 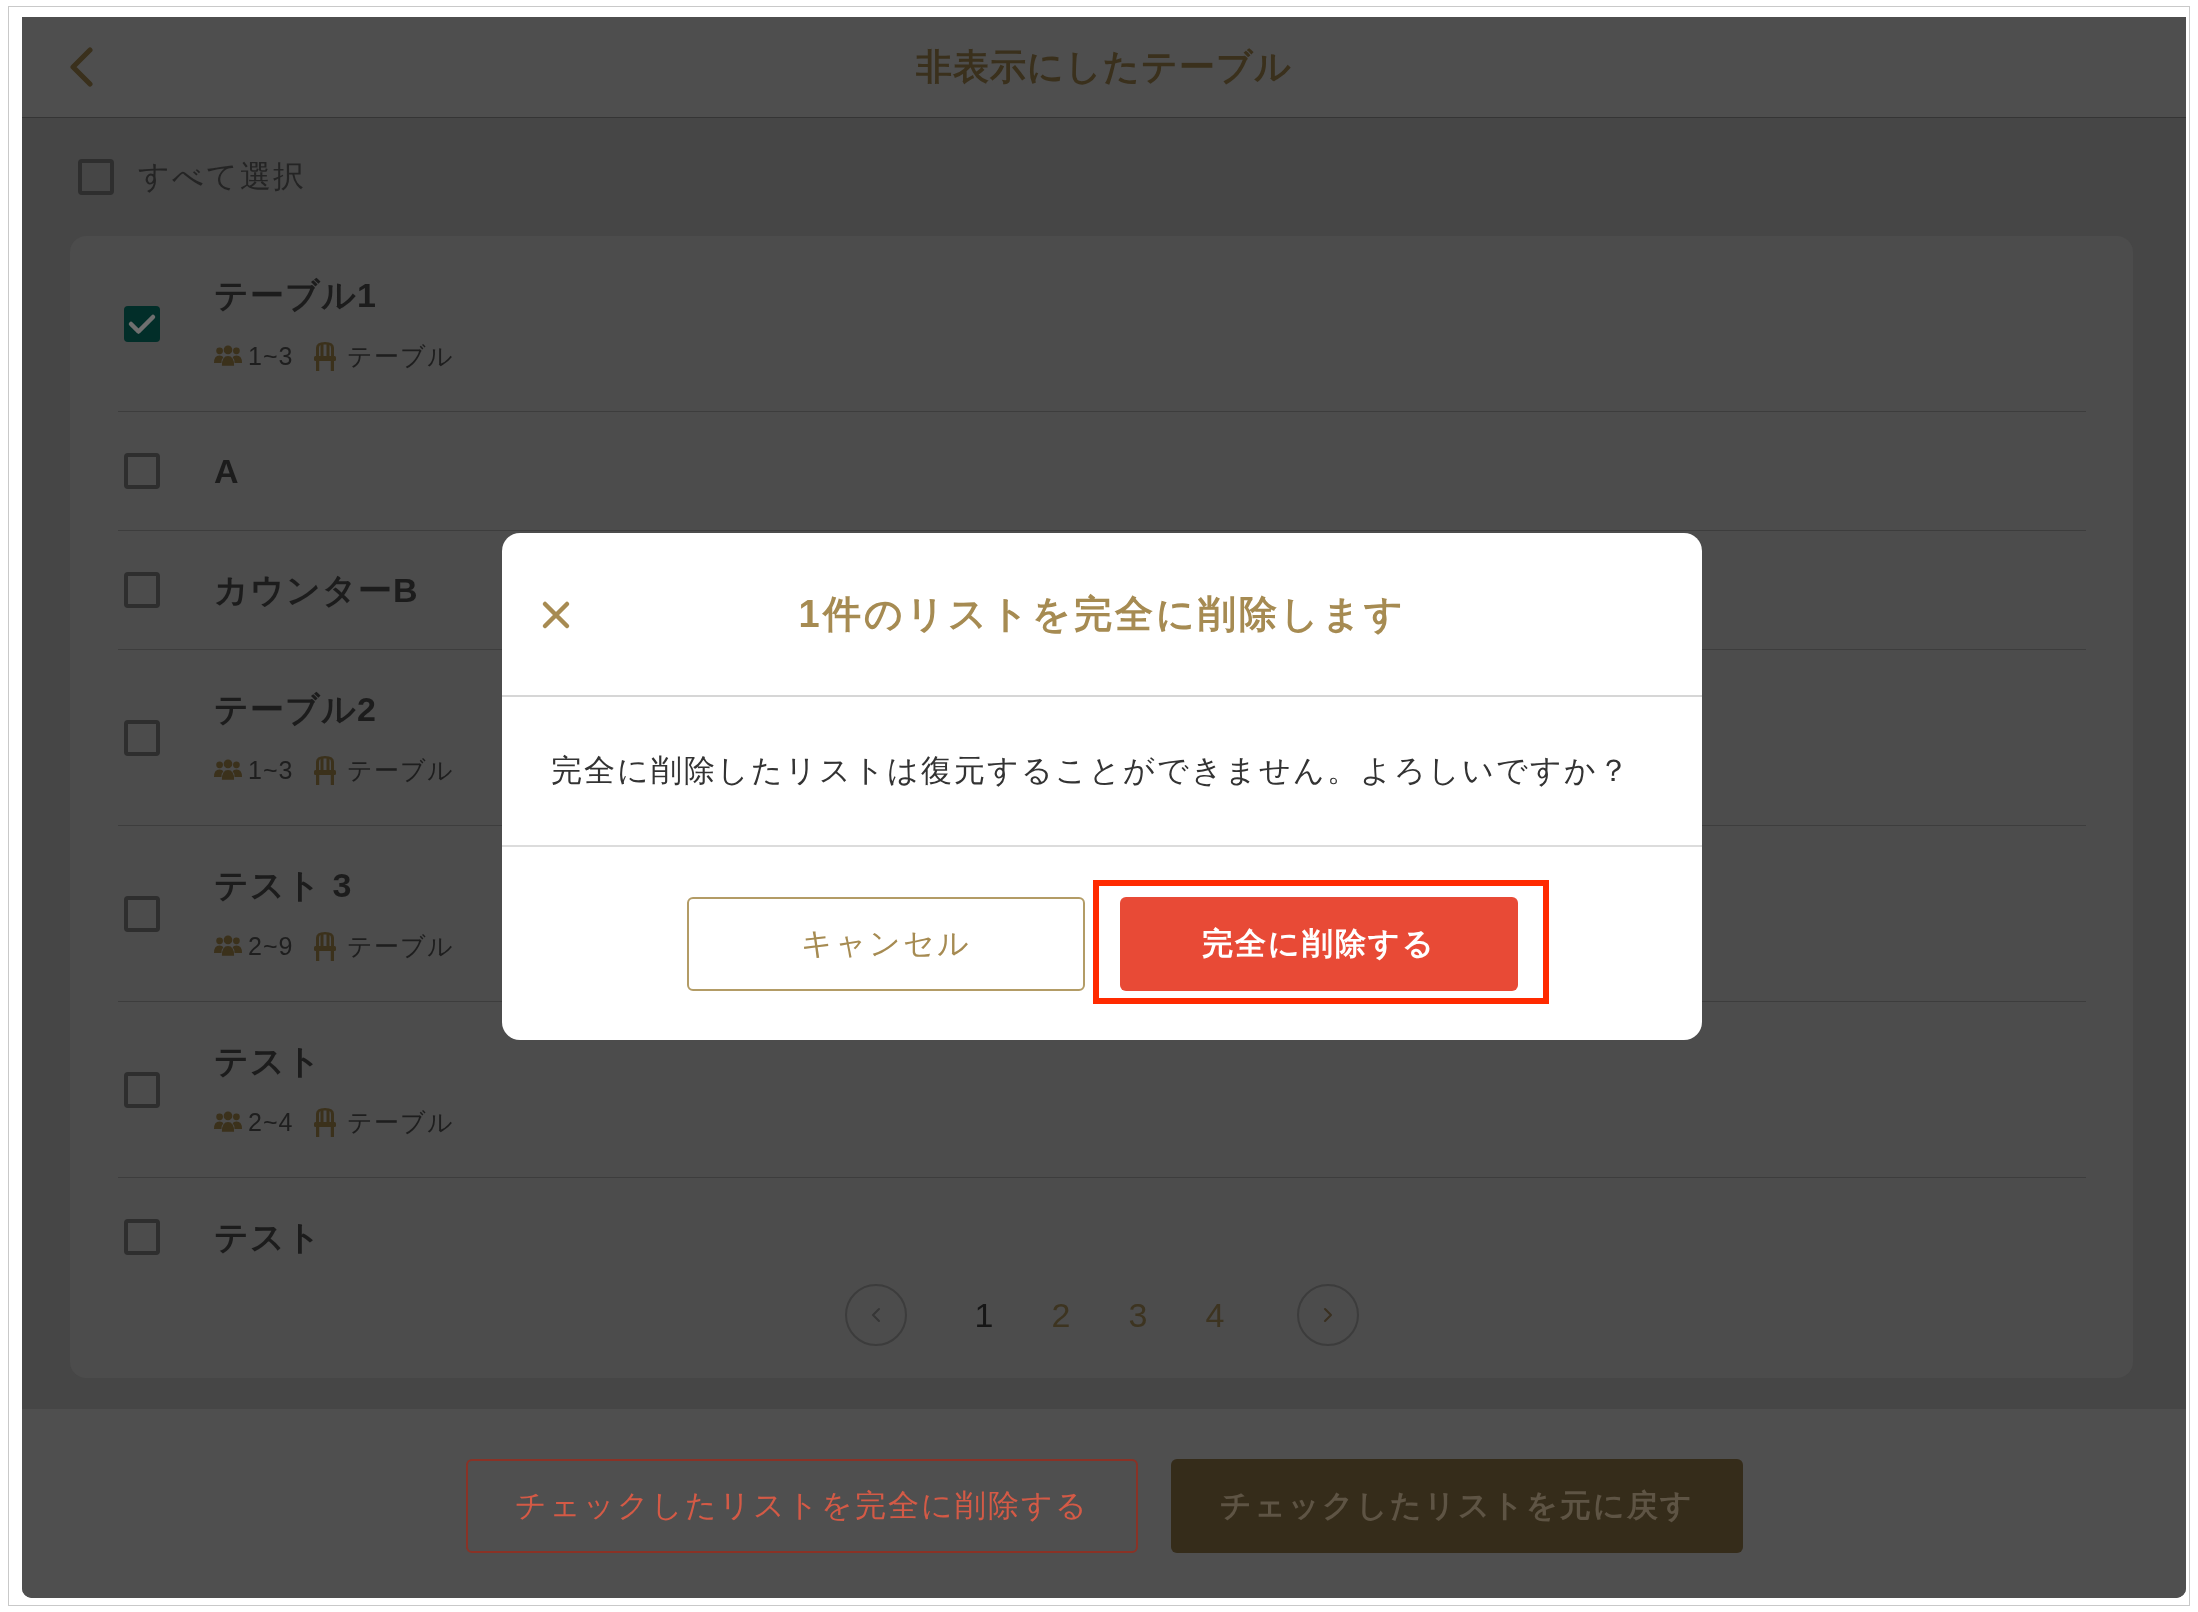 What do you see at coordinates (801, 1506) in the screenshot?
I see `delete-checked-button: チェックしたリストを完全に削除する` at bounding box center [801, 1506].